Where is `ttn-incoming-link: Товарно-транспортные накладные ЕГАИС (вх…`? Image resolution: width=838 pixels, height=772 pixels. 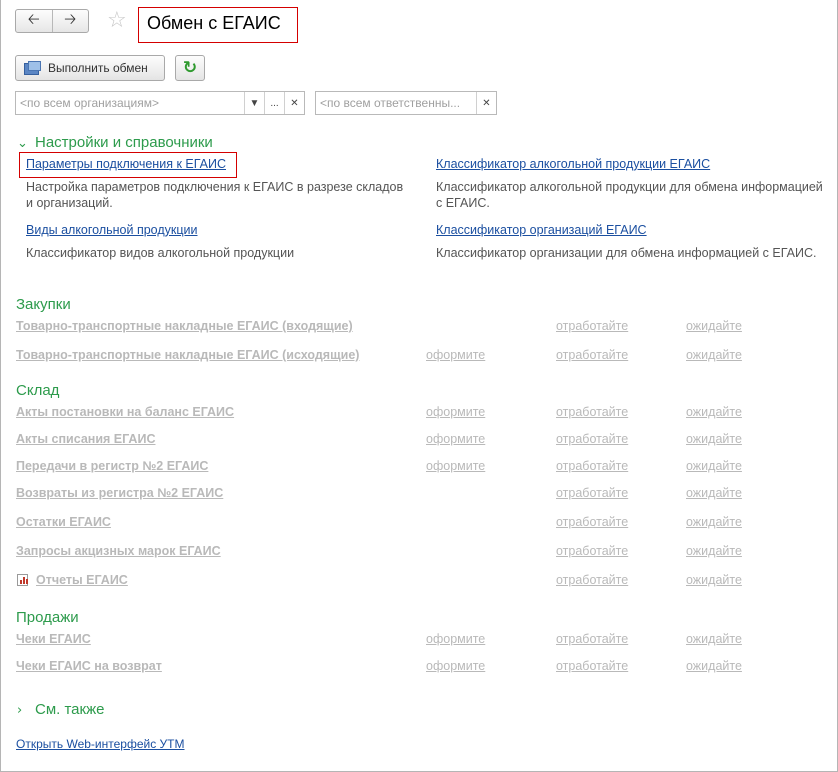 ttn-incoming-link: Товарно-транспортные накладные ЕГАИС (вх… is located at coordinates (184, 326).